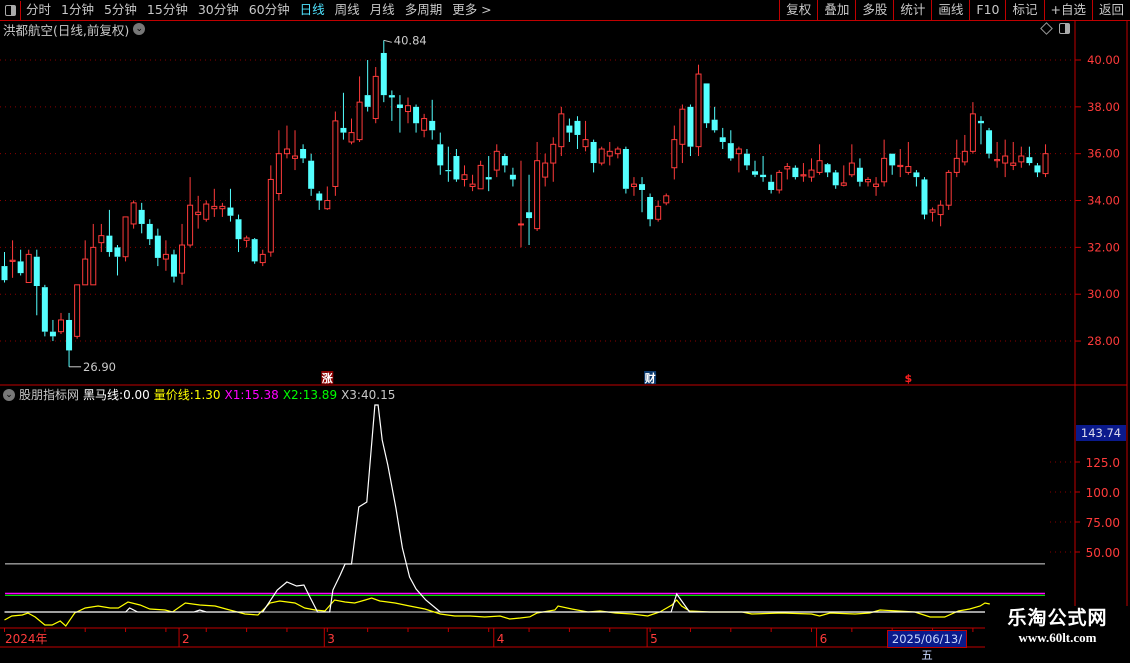 This screenshot has height=663, width=1130. I want to click on time-axis-label: 3, so click(331, 639).